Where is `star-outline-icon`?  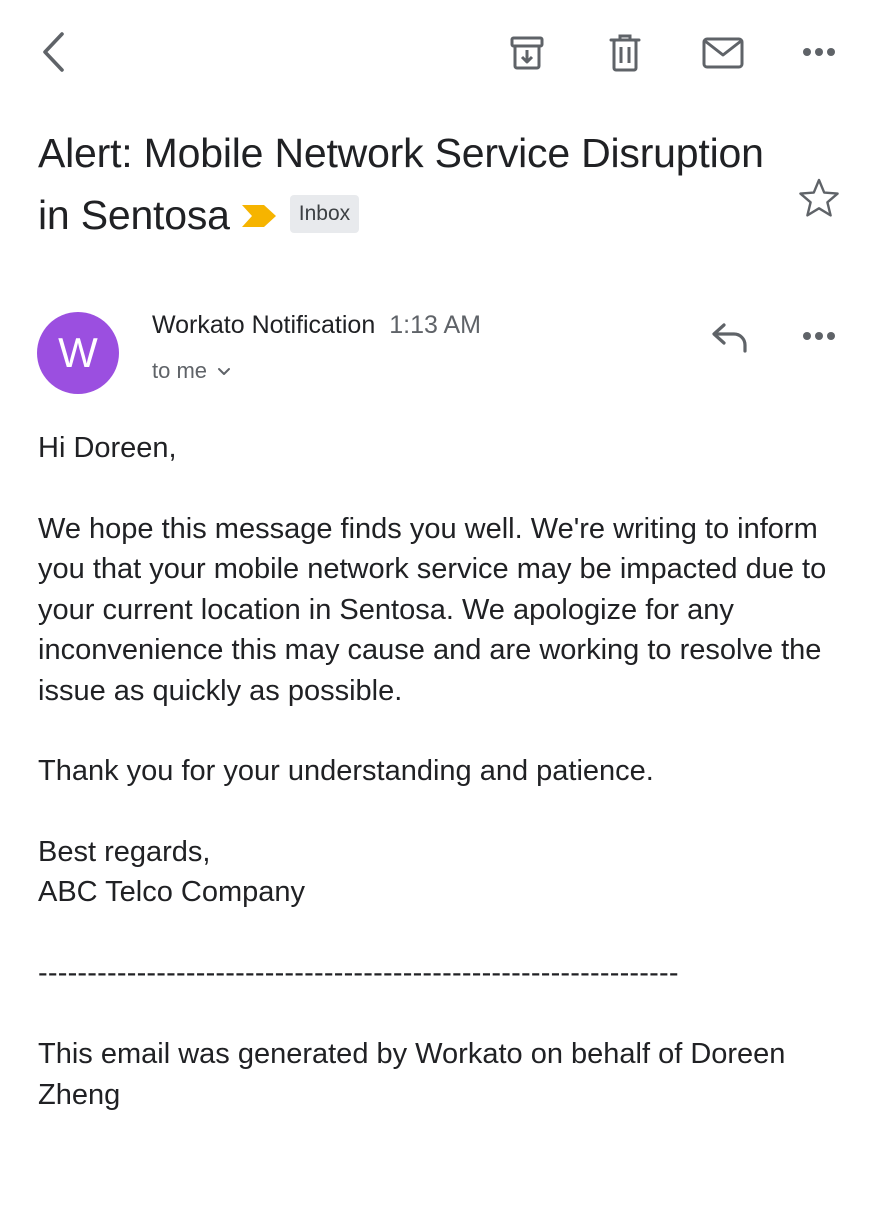
star-outline-icon is located at coordinates (819, 197).